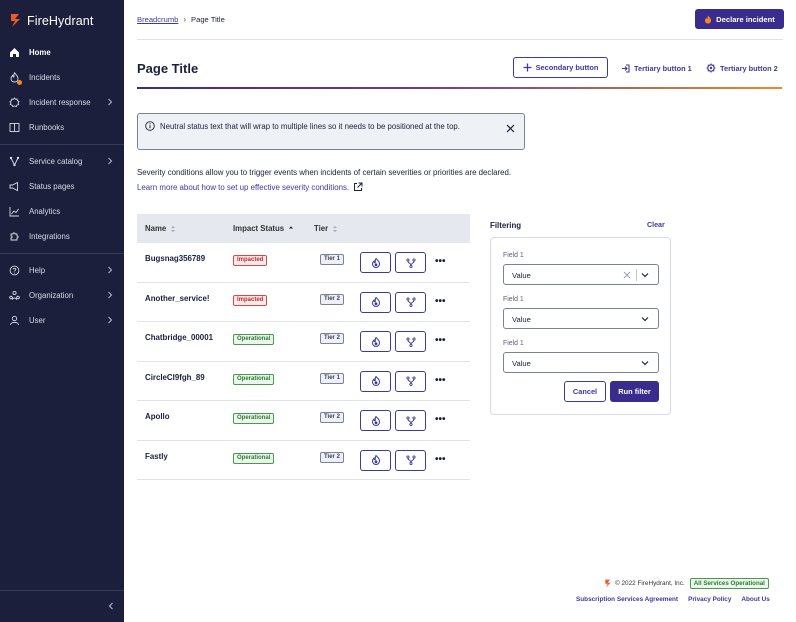  What do you see at coordinates (303, 263) in the screenshot?
I see `table-row: Bugsnag356789 Impacted Tier 1 •••` at bounding box center [303, 263].